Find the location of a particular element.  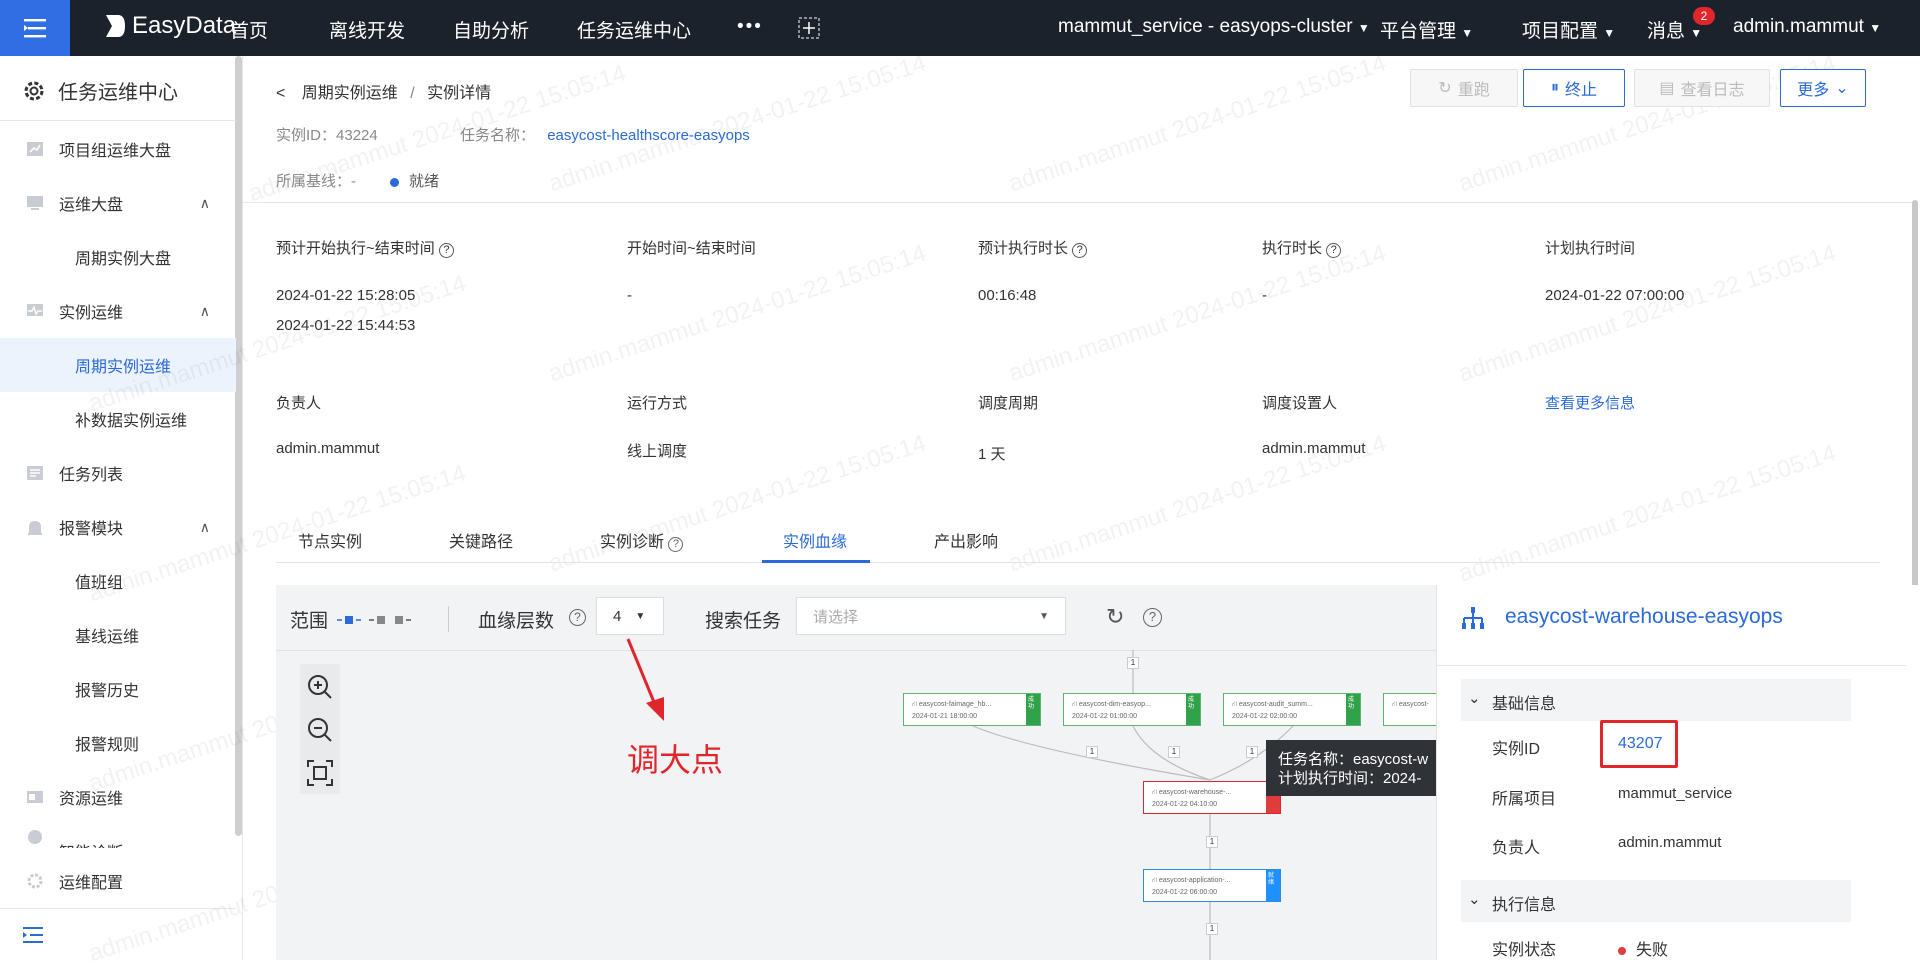

view-log-button: ▤ 查看日志 is located at coordinates (1702, 88).